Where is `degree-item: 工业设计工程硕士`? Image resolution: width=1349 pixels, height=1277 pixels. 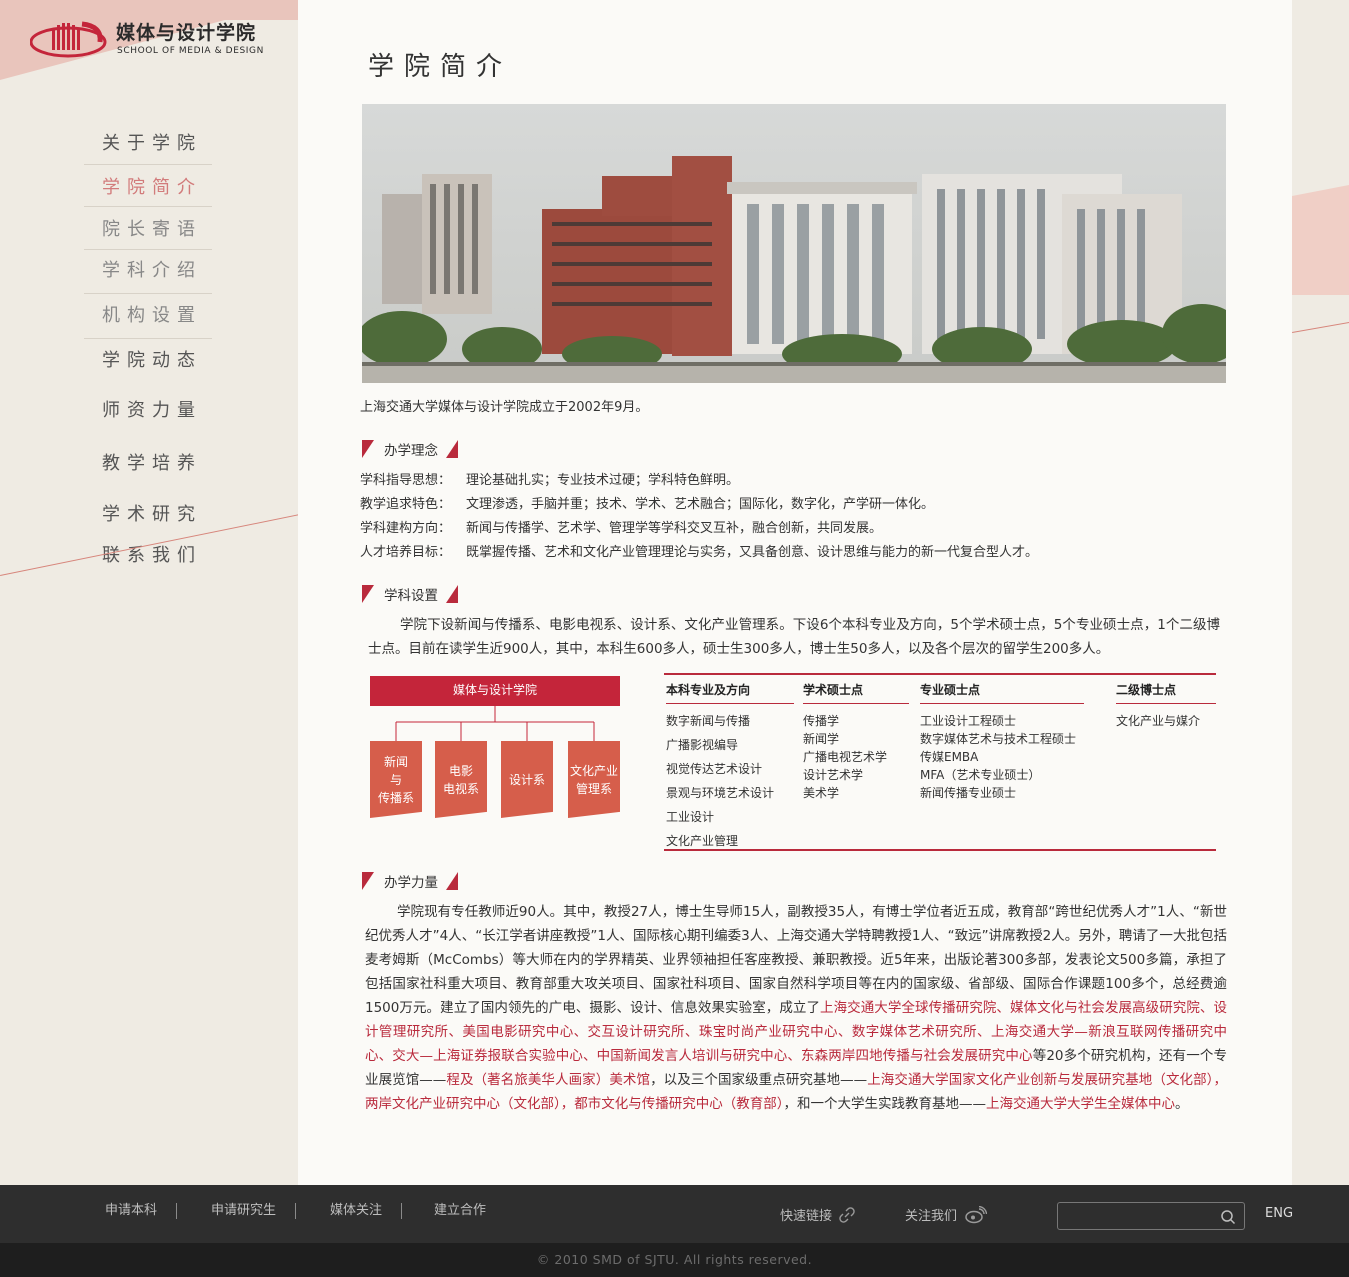
degree-item: 工业设计工程硕士 is located at coordinates (968, 721).